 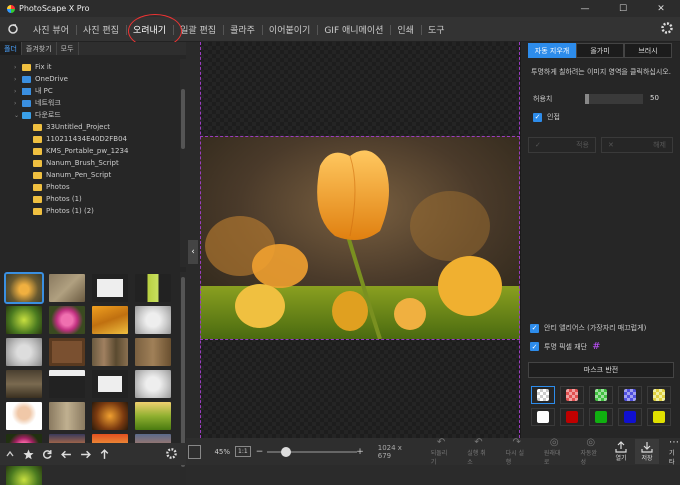 I want to click on swatch-green, so click(x=601, y=417).